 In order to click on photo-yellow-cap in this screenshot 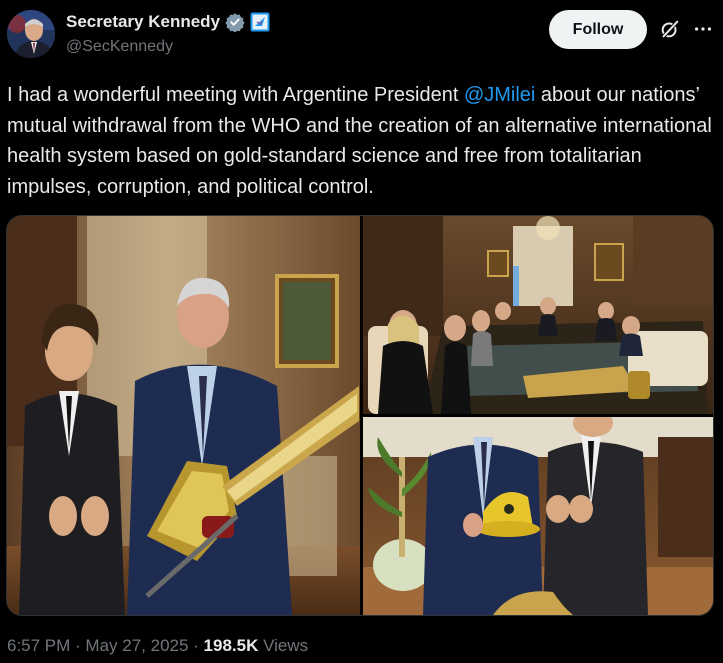, I will do `click(538, 516)`.